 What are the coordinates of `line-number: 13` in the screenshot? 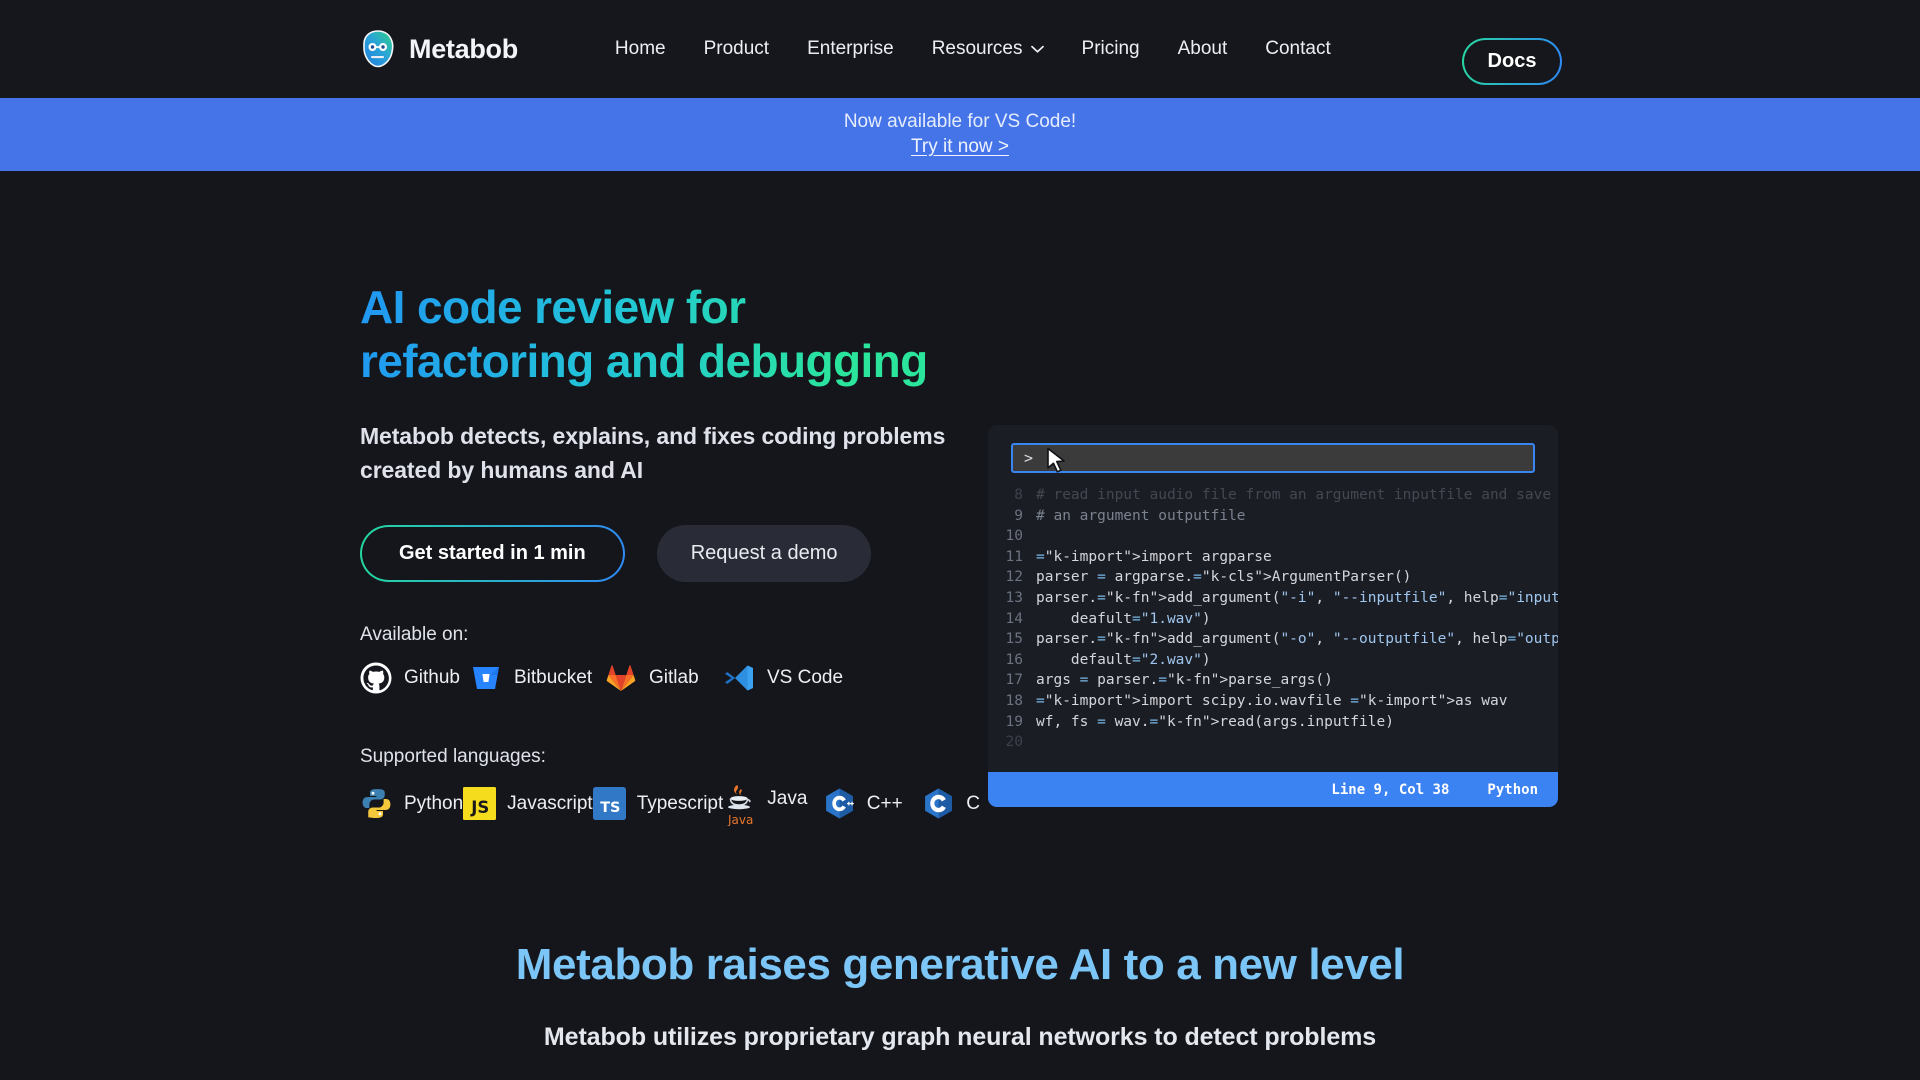 It's located at (1014, 597).